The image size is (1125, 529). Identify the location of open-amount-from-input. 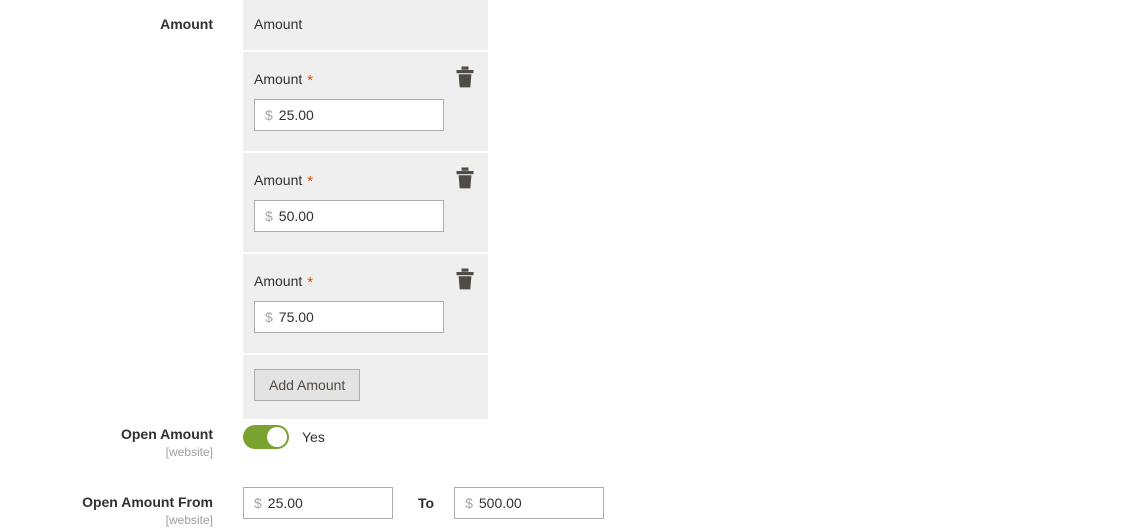
(329, 503).